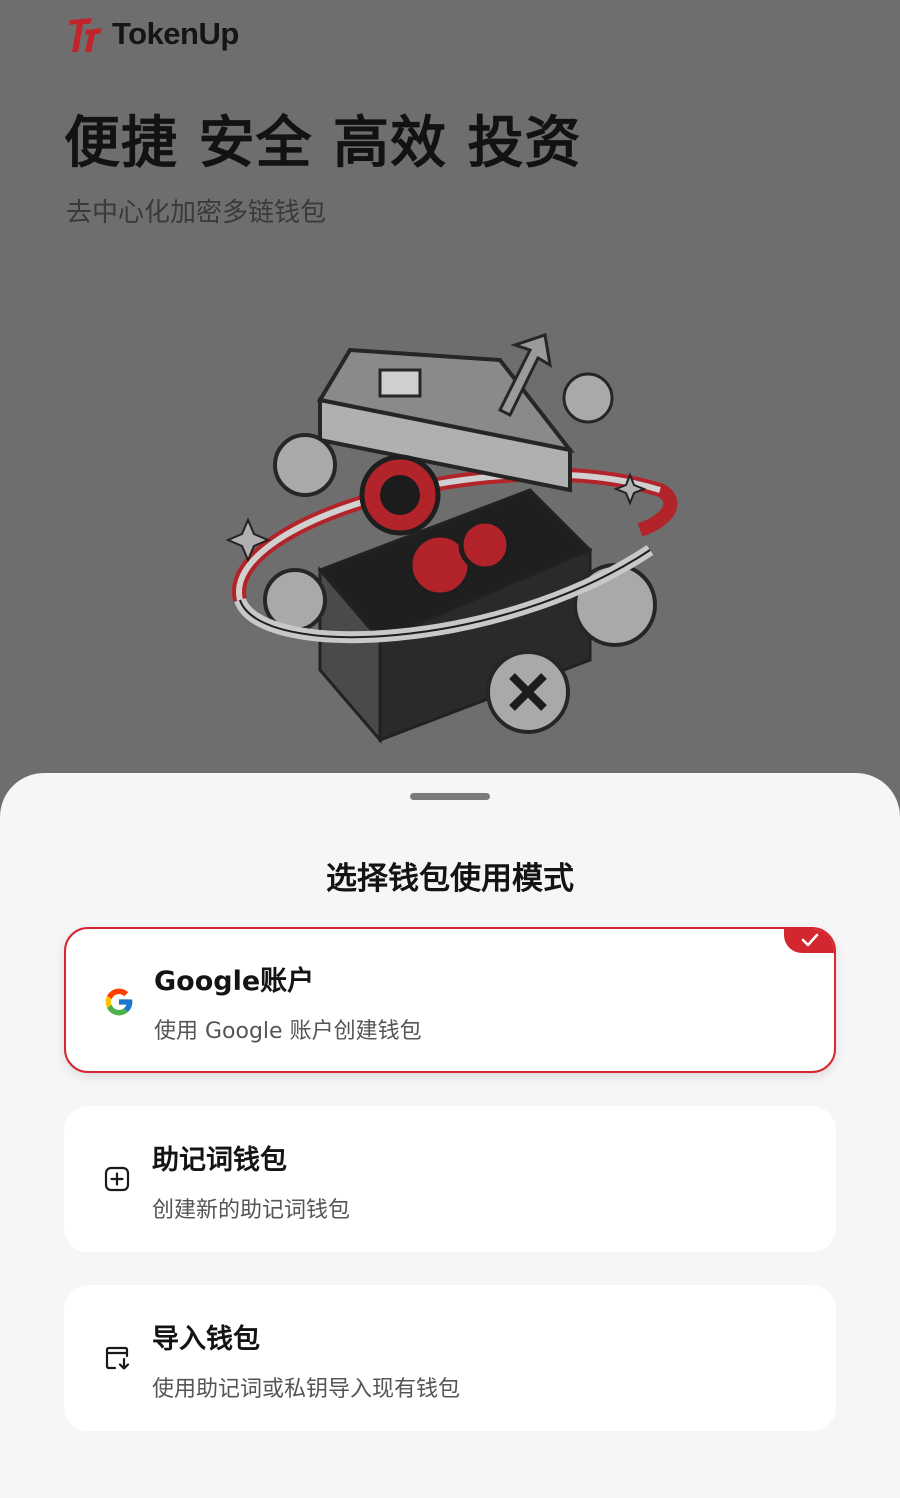 This screenshot has height=1498, width=900. Describe the element at coordinates (450, 1000) in the screenshot. I see `option-google-account: Google账户 使用 Google 账户创建钱包` at that location.